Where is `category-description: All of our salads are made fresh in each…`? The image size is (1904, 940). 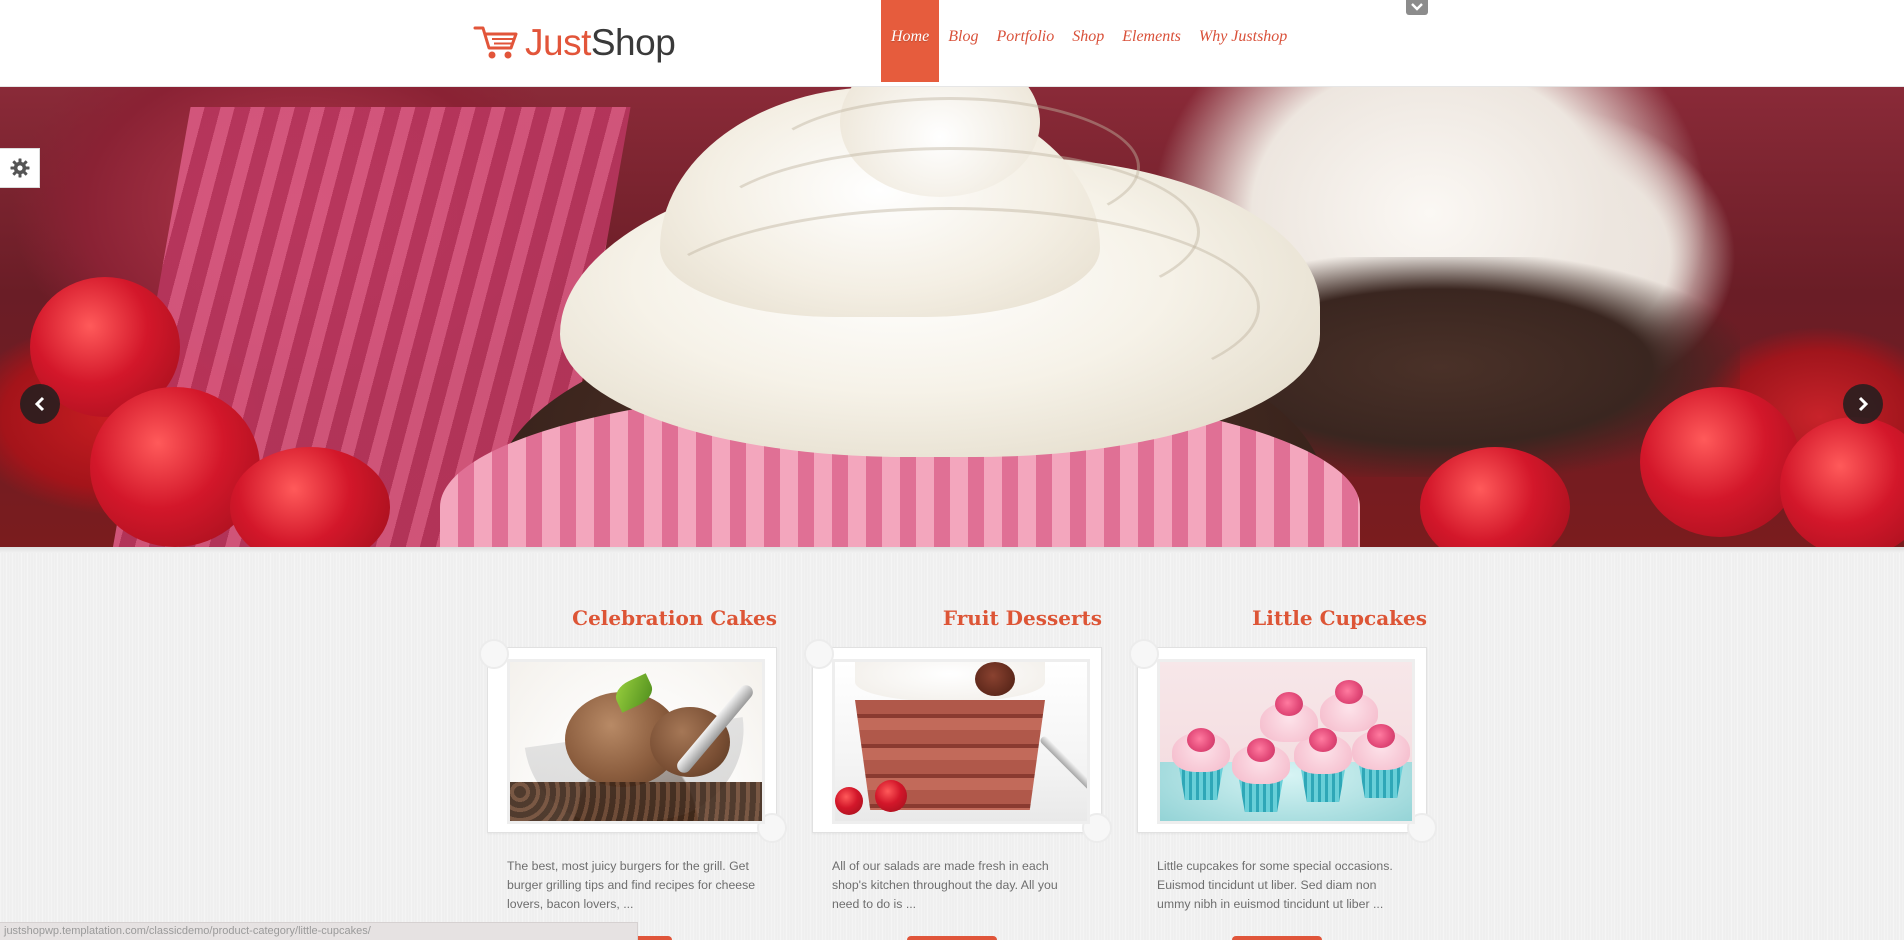
category-description: All of our salads are made fresh in each… is located at coordinates (945, 885).